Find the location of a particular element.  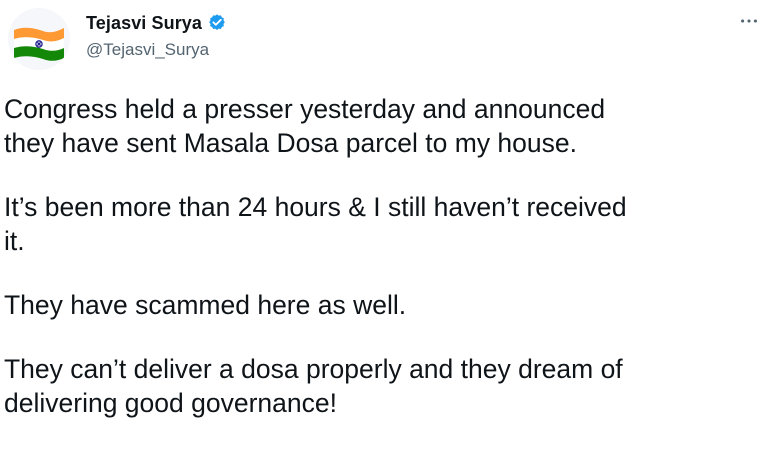

more-options-button is located at coordinates (749, 21).